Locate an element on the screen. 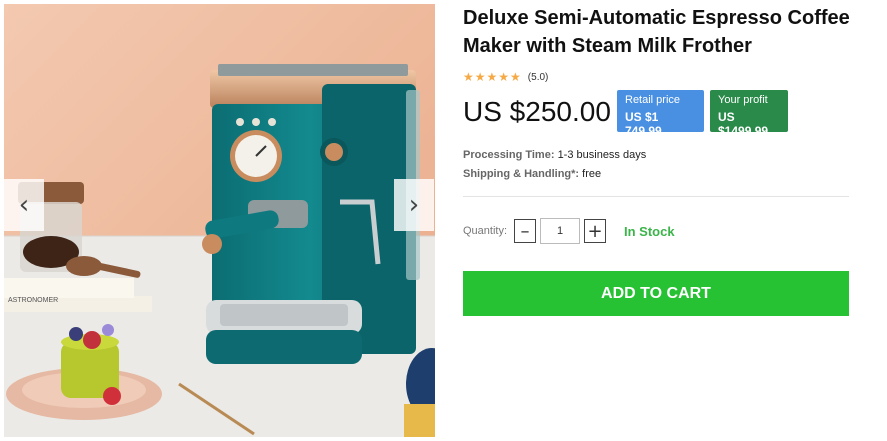  retail-price-badge: Retail price US $1 749.99 is located at coordinates (660, 114).